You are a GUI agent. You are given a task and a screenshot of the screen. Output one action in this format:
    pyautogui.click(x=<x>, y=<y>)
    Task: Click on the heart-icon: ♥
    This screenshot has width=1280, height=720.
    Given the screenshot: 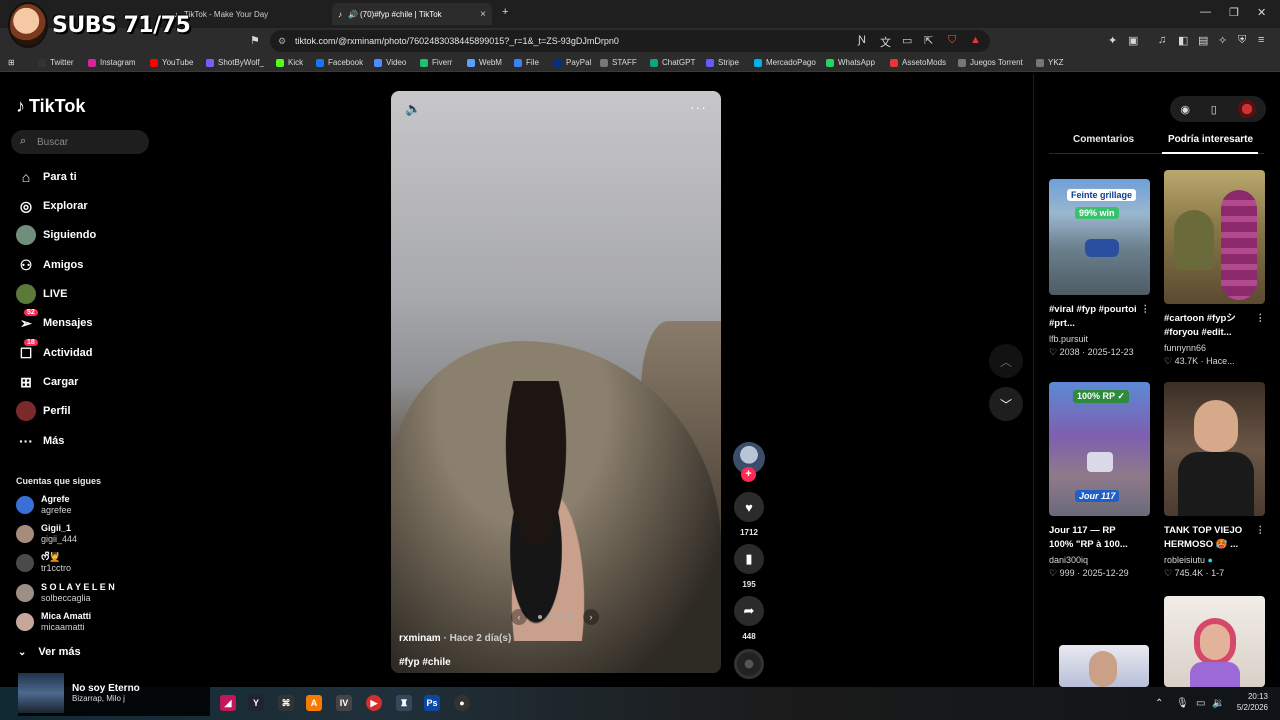 What is the action you would take?
    pyautogui.click(x=749, y=507)
    